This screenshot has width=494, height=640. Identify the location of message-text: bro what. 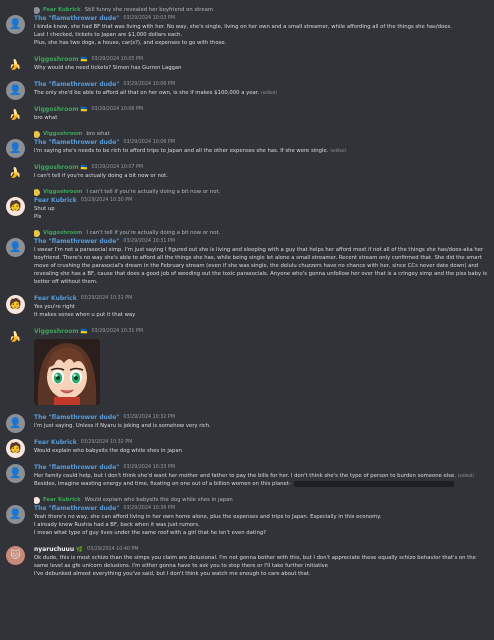
(46, 118).